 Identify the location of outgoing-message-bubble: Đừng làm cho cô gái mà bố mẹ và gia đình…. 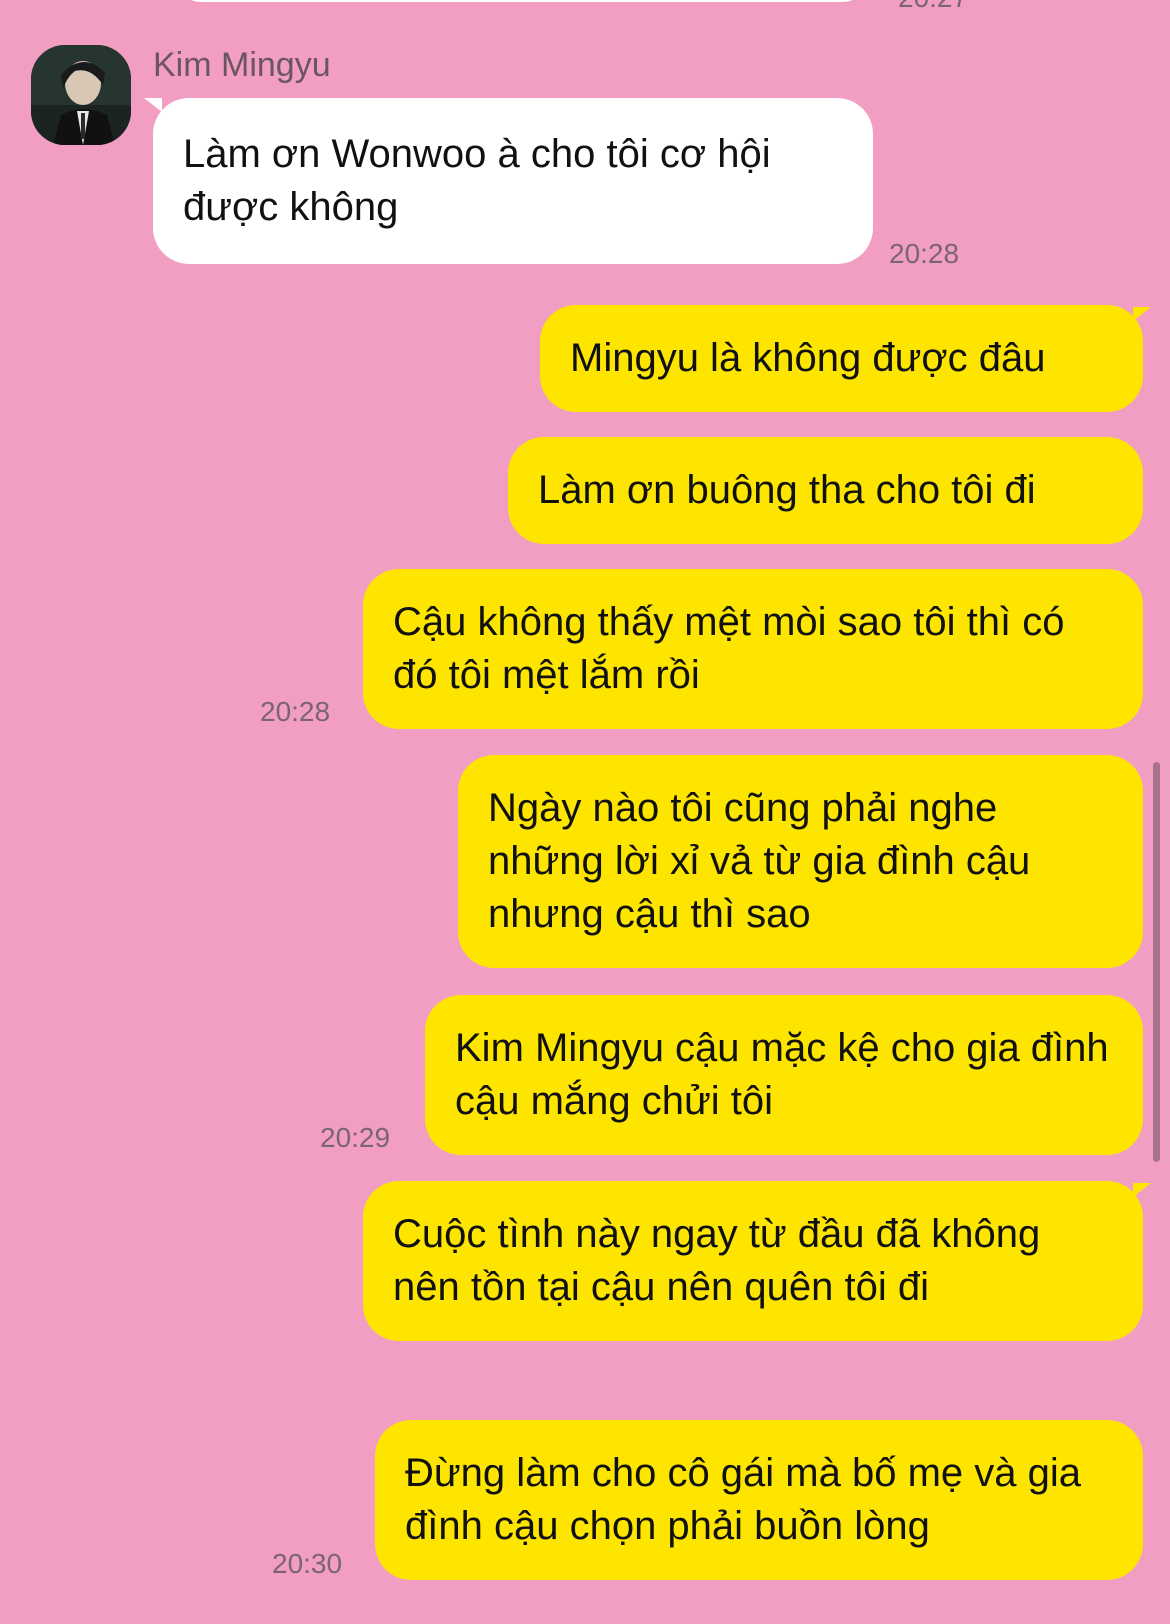
(759, 1500).